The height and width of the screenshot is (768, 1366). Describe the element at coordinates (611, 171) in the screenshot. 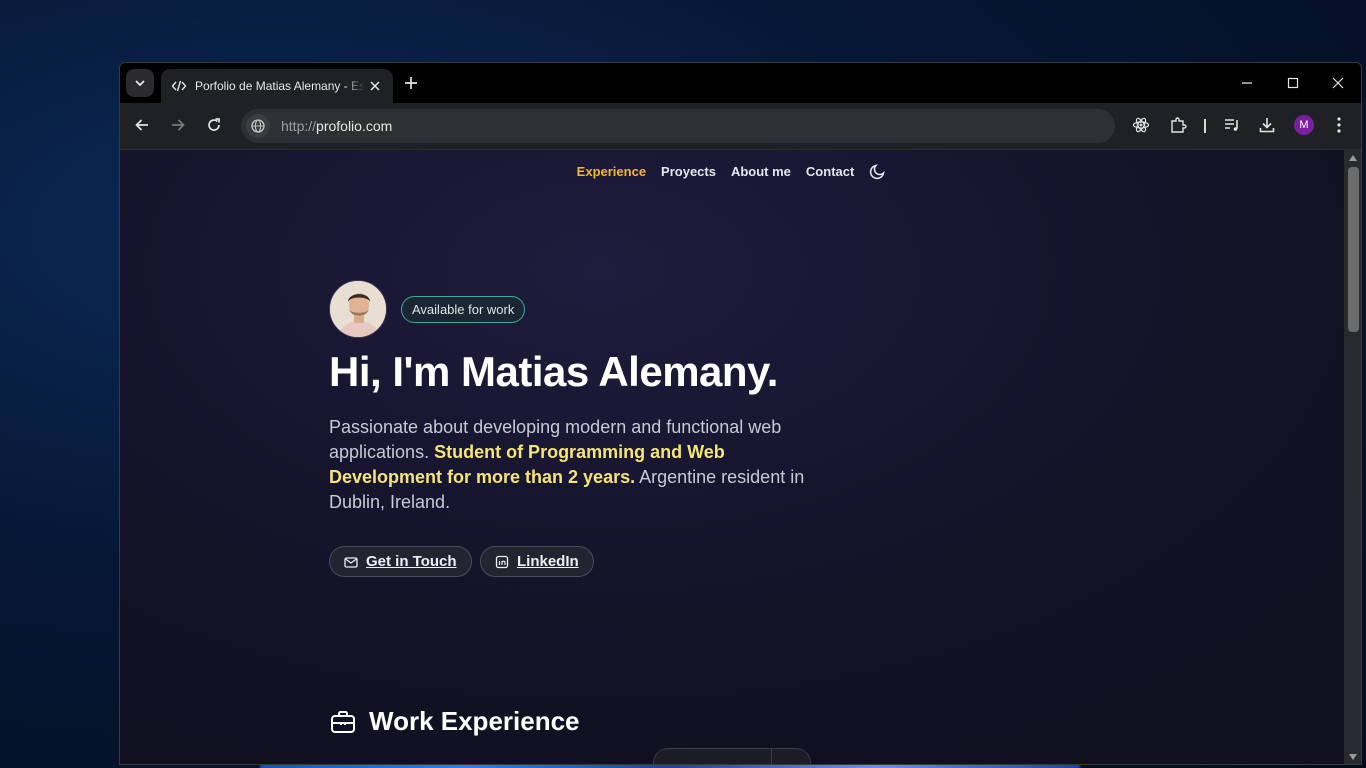

I see `nav-experience: Experience` at that location.